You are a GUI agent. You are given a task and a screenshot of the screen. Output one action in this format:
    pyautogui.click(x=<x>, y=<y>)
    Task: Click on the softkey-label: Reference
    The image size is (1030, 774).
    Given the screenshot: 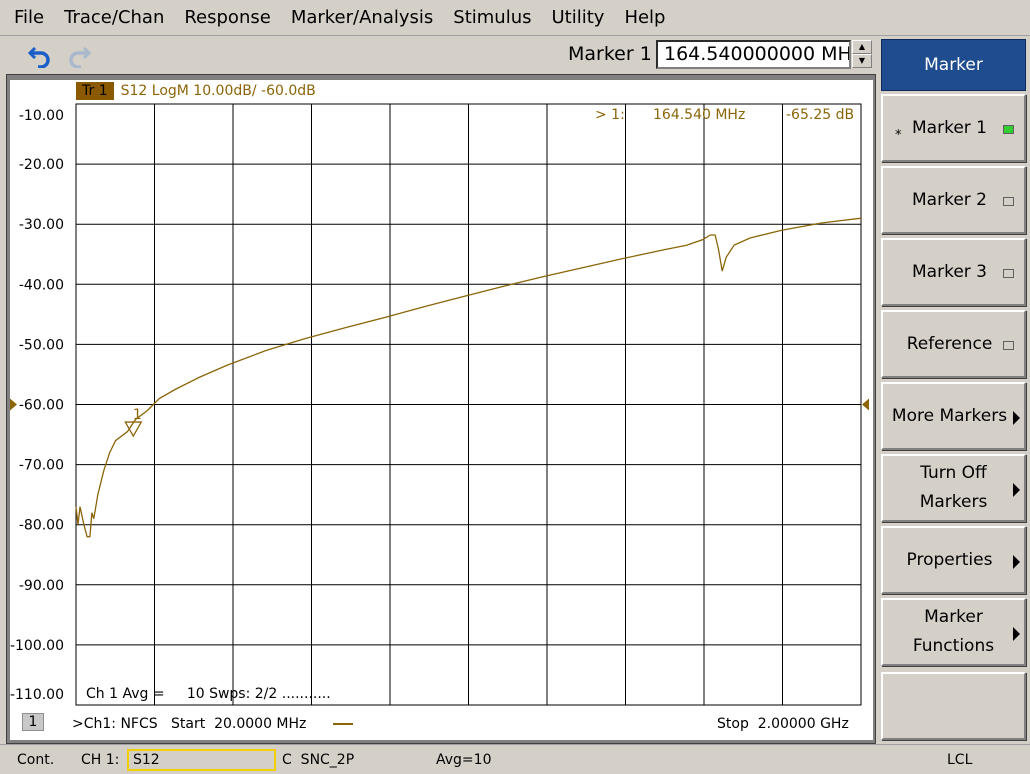 What is the action you would take?
    pyautogui.click(x=949, y=343)
    